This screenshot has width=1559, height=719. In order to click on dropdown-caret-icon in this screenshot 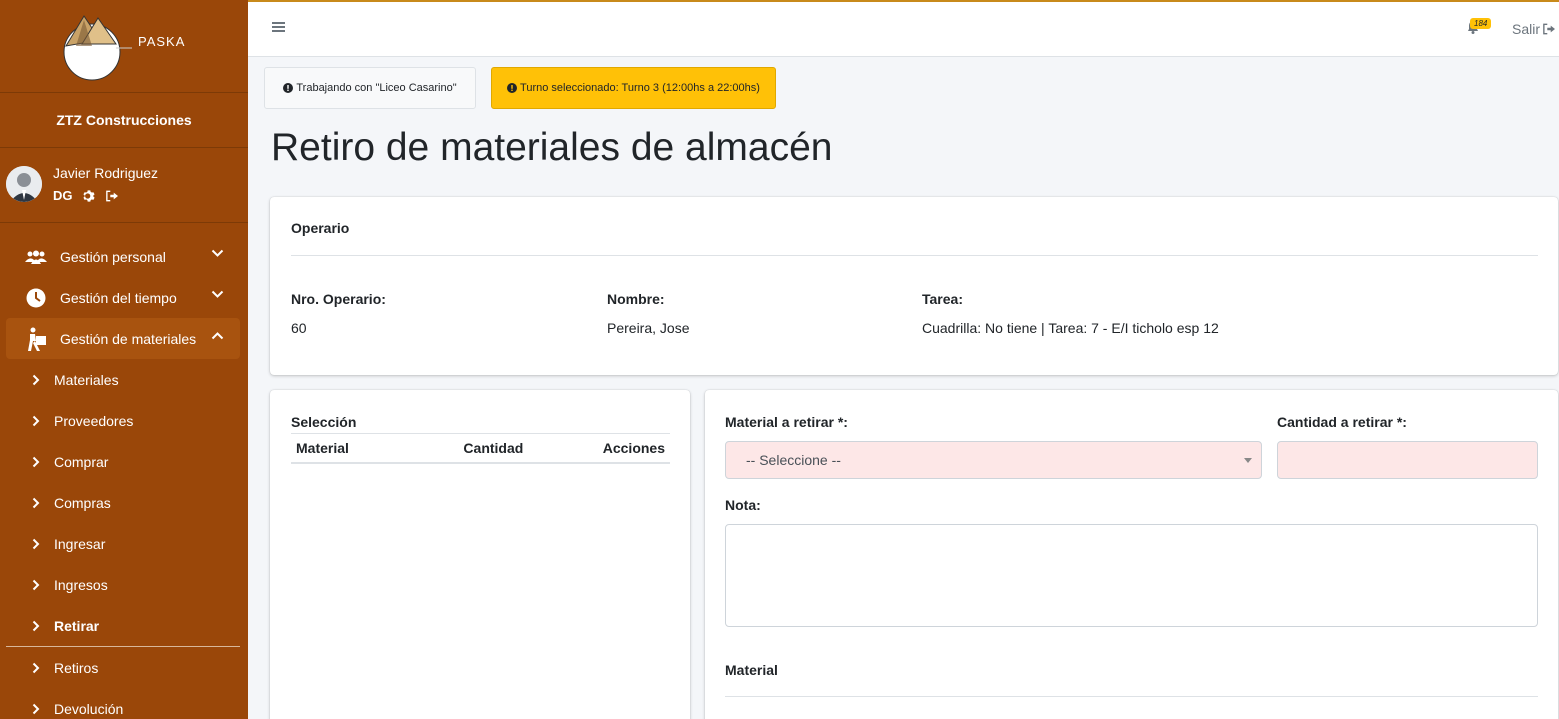, I will do `click(1248, 460)`.